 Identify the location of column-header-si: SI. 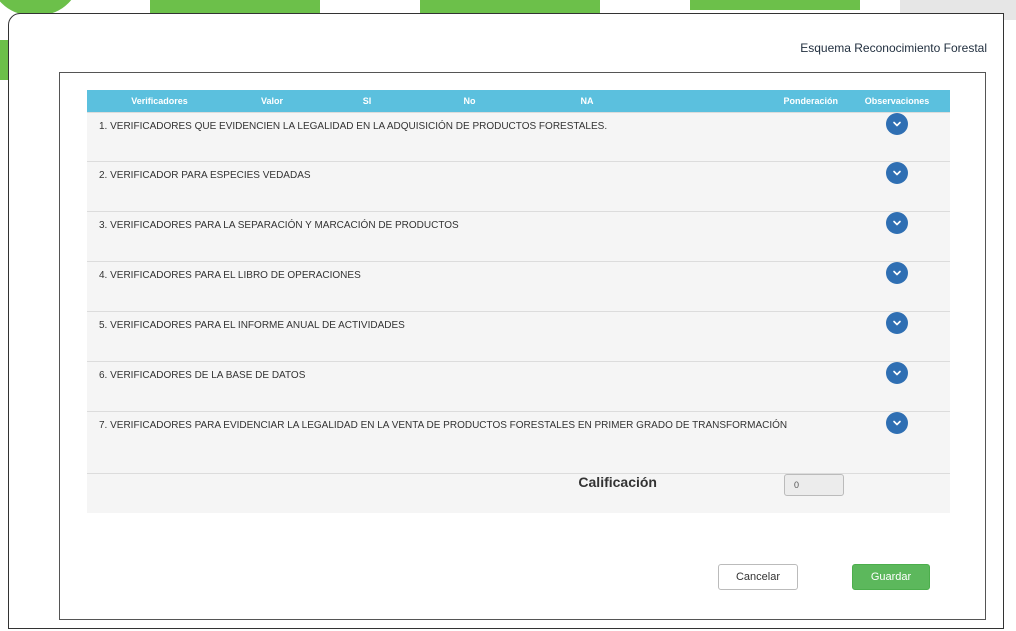
(367, 101).